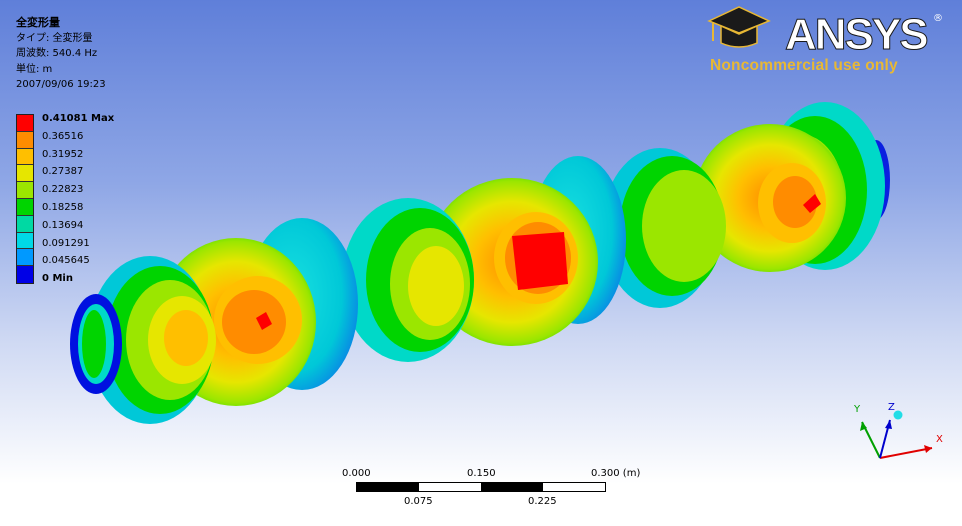  What do you see at coordinates (804, 65) in the screenshot?
I see `noncommercial-notice: Noncommercial use only` at bounding box center [804, 65].